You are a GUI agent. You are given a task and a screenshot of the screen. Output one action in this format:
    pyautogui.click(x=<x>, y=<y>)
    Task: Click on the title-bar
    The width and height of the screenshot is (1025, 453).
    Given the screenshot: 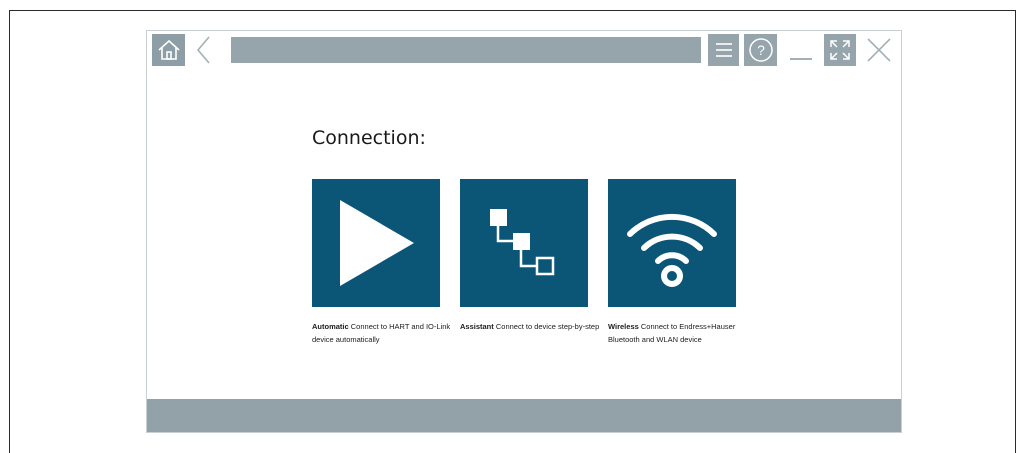 What is the action you would take?
    pyautogui.click(x=466, y=50)
    